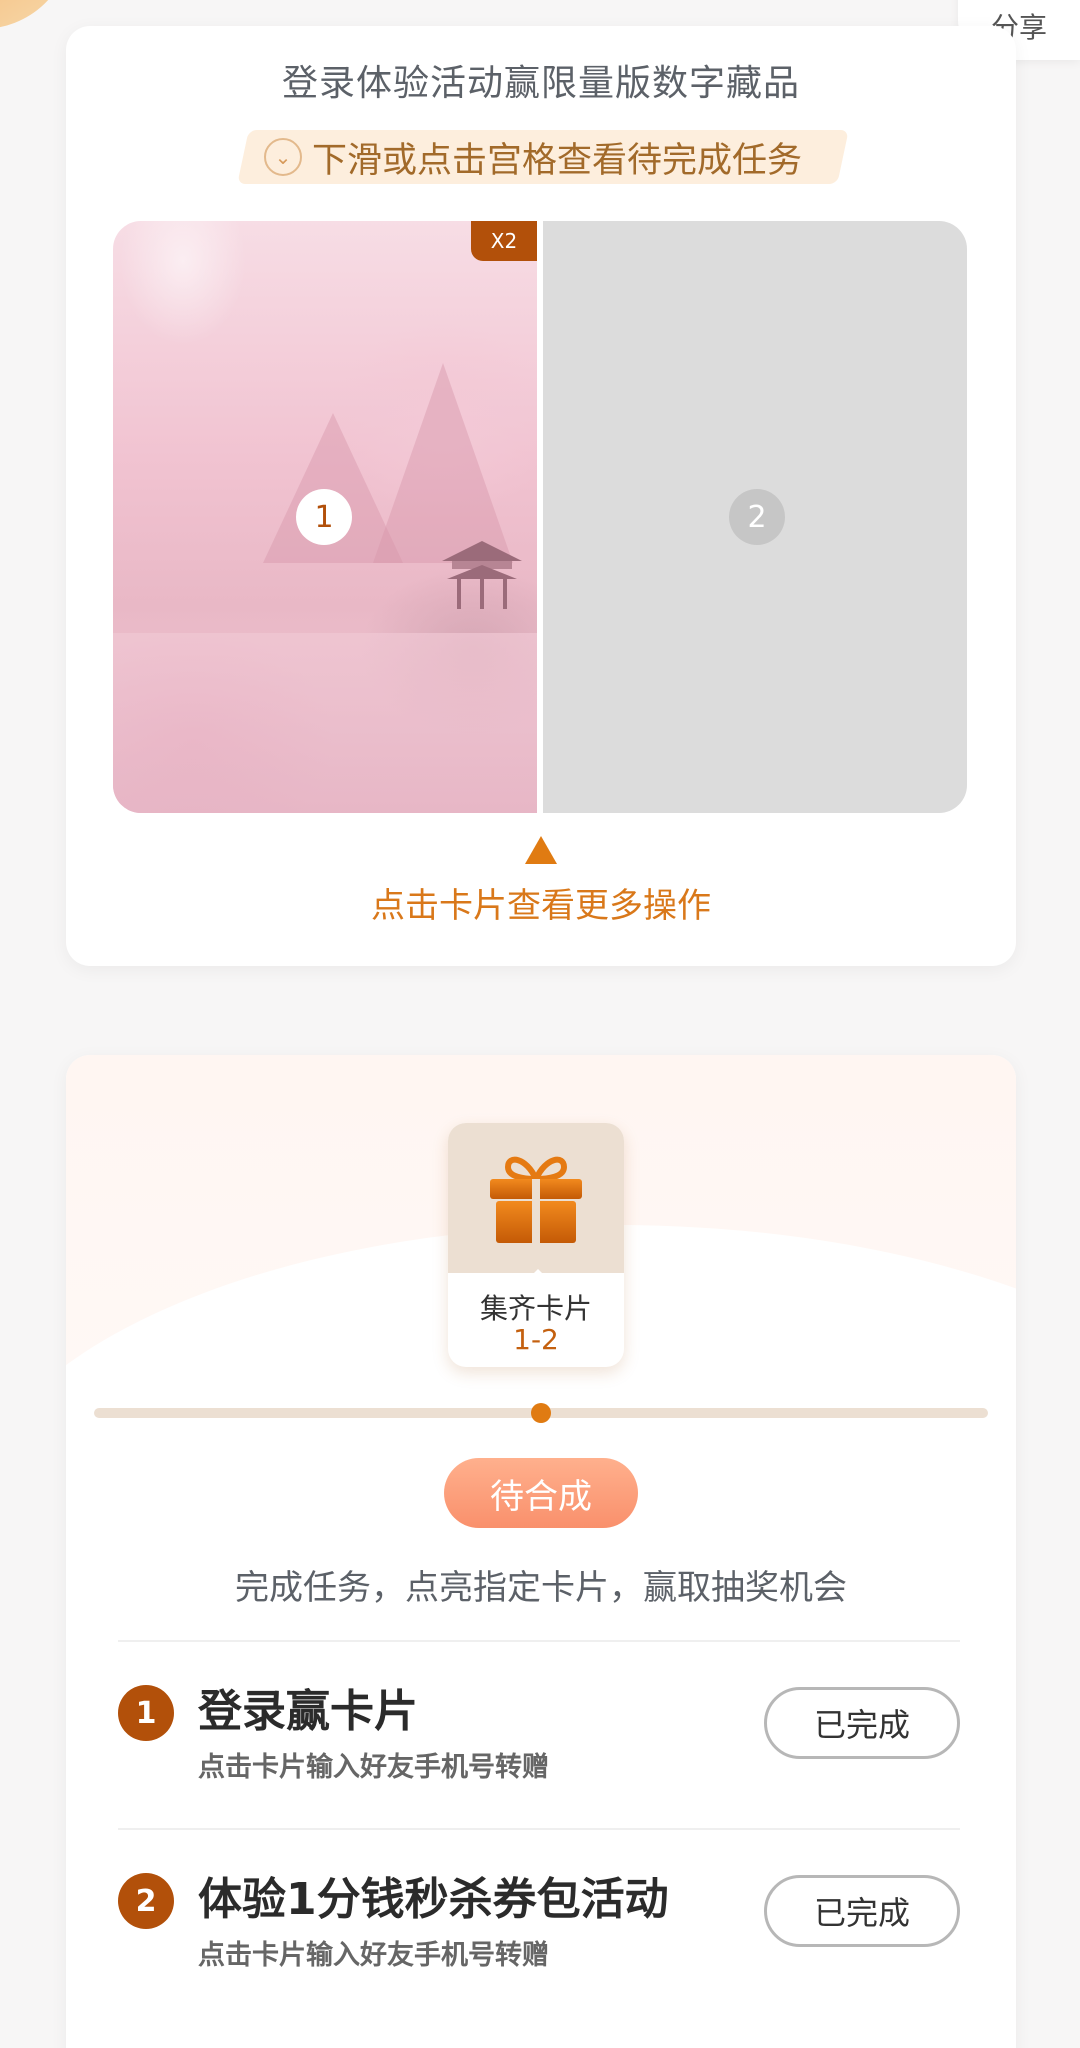 Image resolution: width=1080 pixels, height=2048 pixels. I want to click on scroll-hint-text: 下滑或点击宫格查看待完成任务, so click(557, 160).